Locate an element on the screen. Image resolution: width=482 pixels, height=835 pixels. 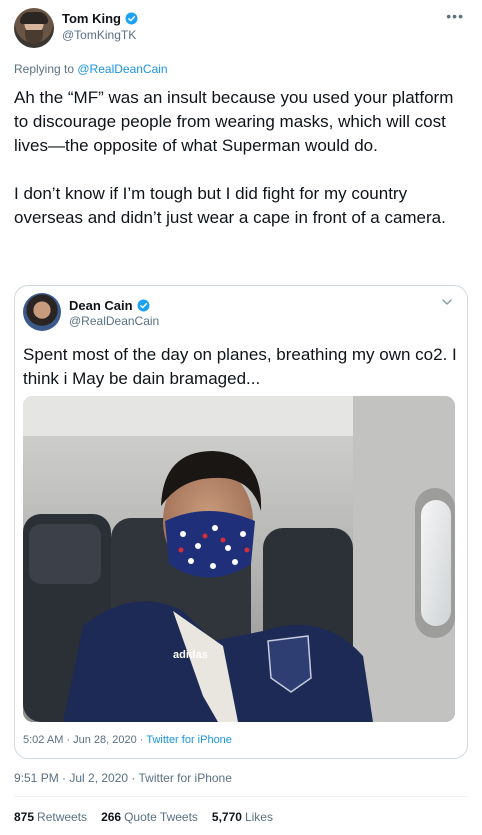
replying-to-label: Replying to is located at coordinates (46, 69).